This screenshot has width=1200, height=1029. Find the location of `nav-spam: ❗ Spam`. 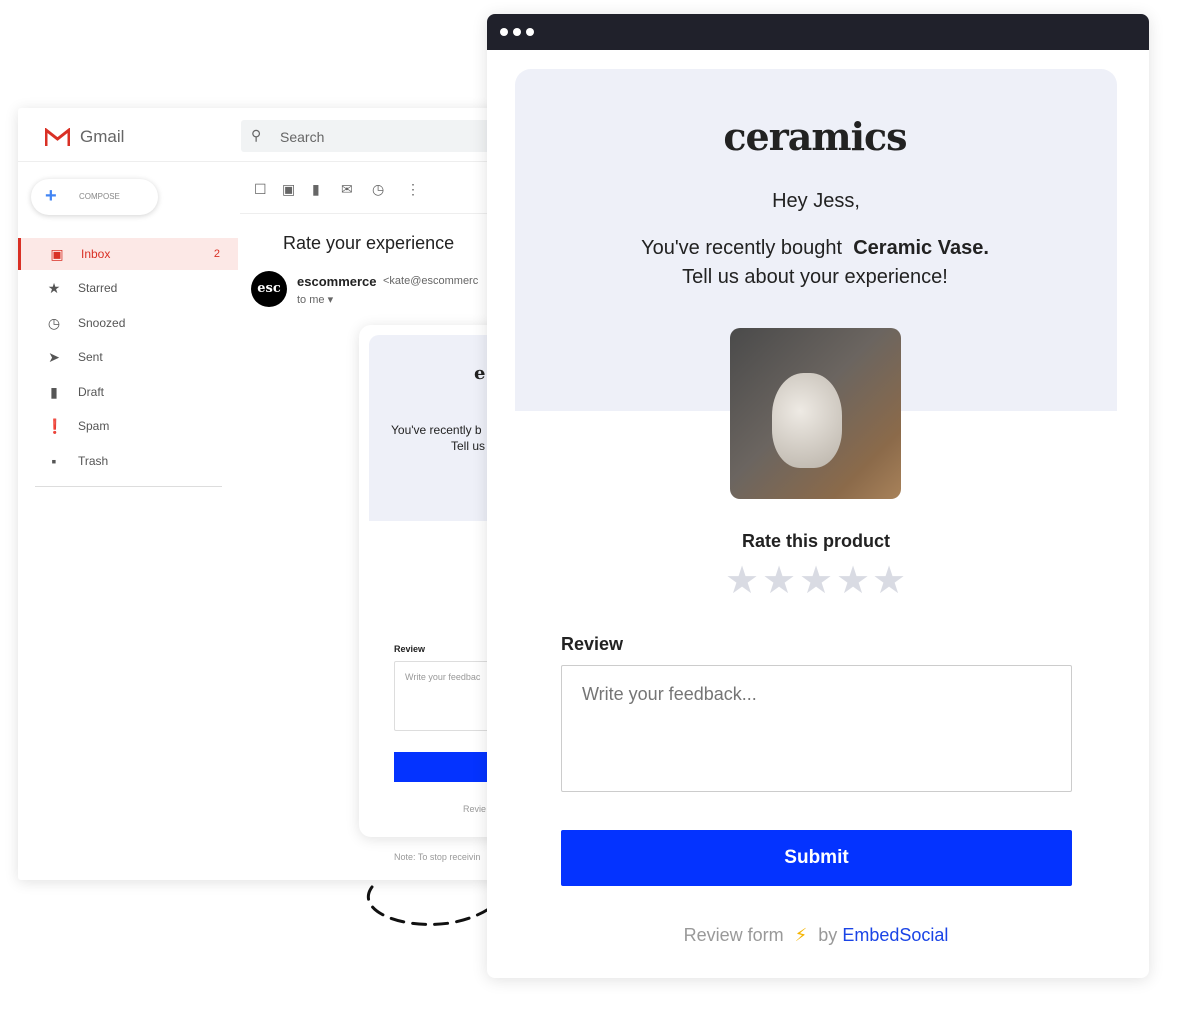

nav-spam: ❗ Spam is located at coordinates (128, 426).